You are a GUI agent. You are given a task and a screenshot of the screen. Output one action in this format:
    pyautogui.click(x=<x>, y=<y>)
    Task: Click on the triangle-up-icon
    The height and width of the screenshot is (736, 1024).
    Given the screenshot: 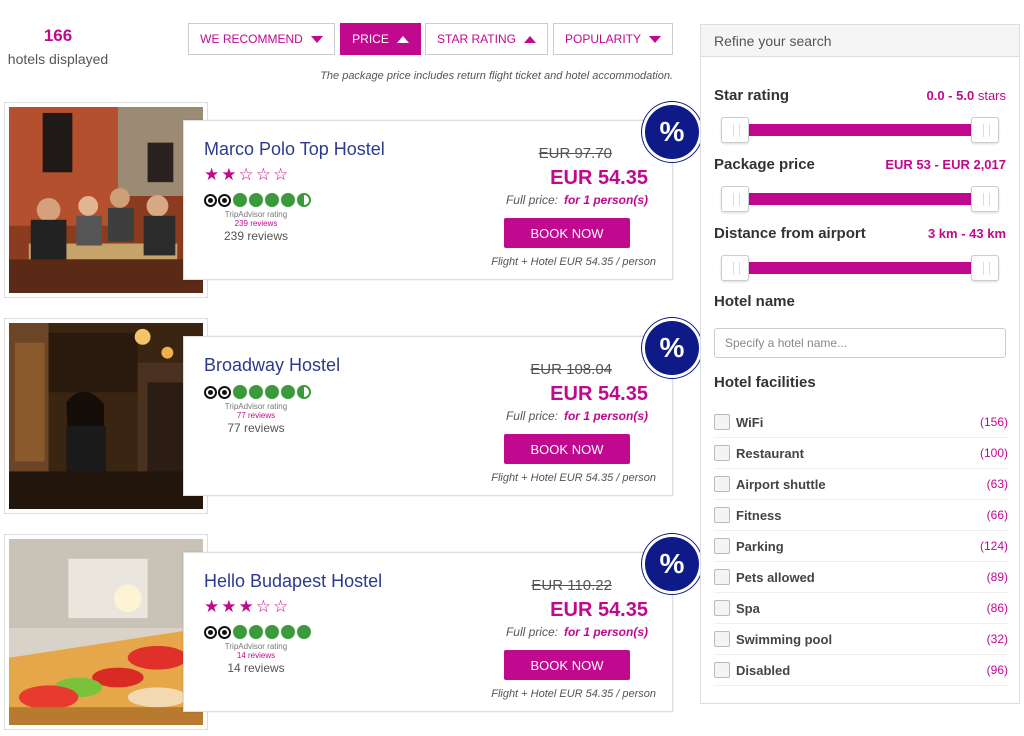 What is the action you would take?
    pyautogui.click(x=402, y=39)
    